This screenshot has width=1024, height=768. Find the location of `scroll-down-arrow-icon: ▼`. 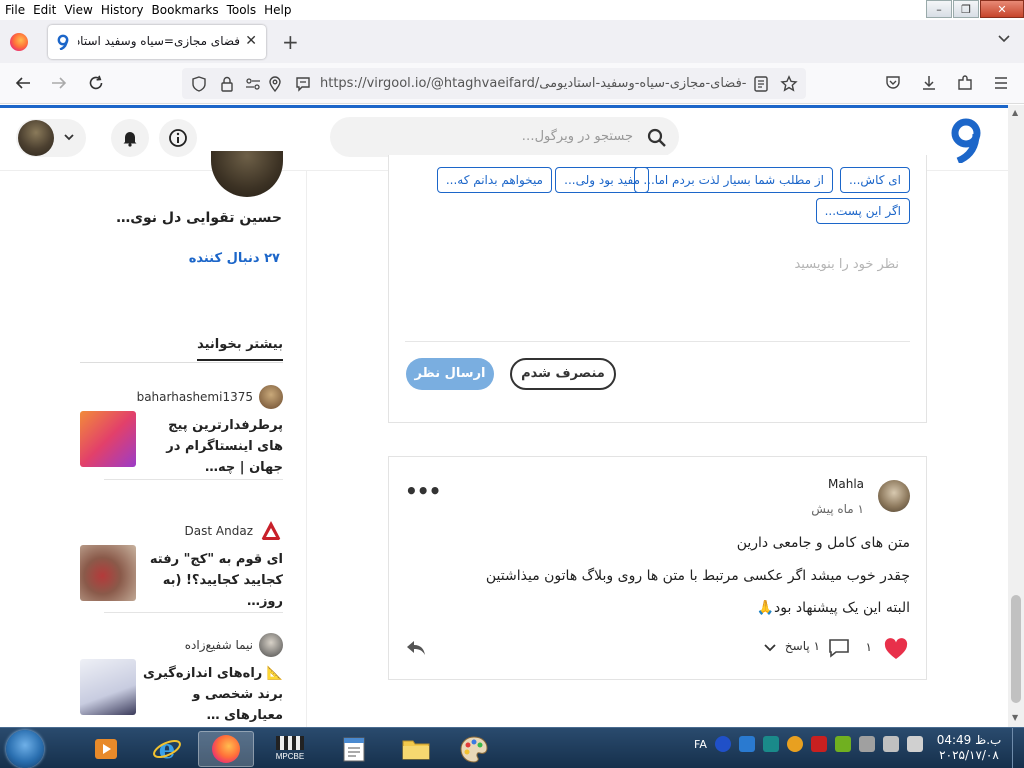

scroll-down-arrow-icon: ▼ is located at coordinates (1015, 717).